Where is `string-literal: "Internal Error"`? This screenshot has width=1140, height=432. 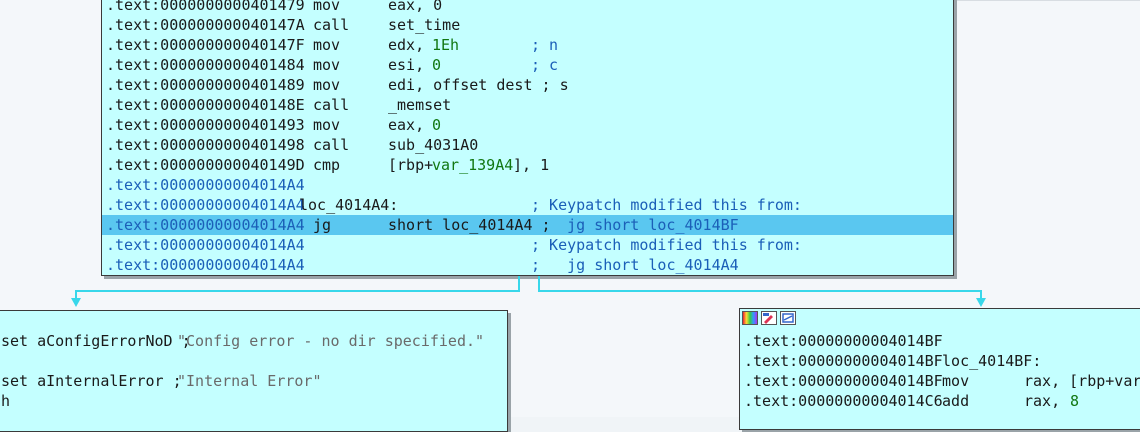
string-literal: "Internal Error" is located at coordinates (249, 381).